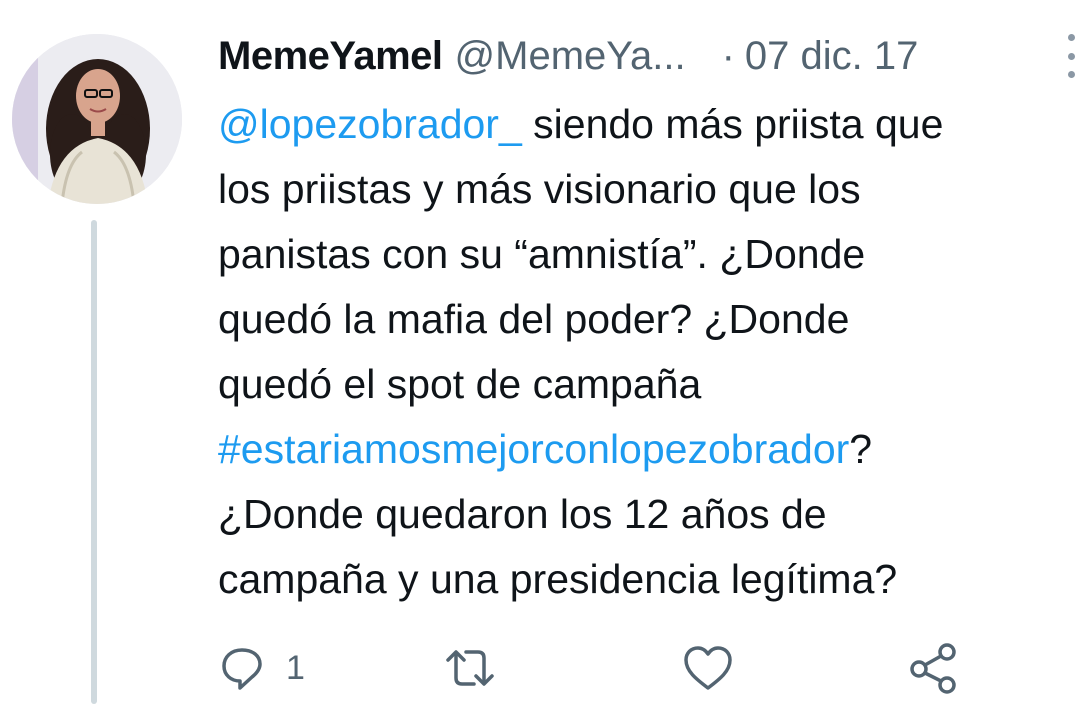  I want to click on retweet-icon, so click(470, 668).